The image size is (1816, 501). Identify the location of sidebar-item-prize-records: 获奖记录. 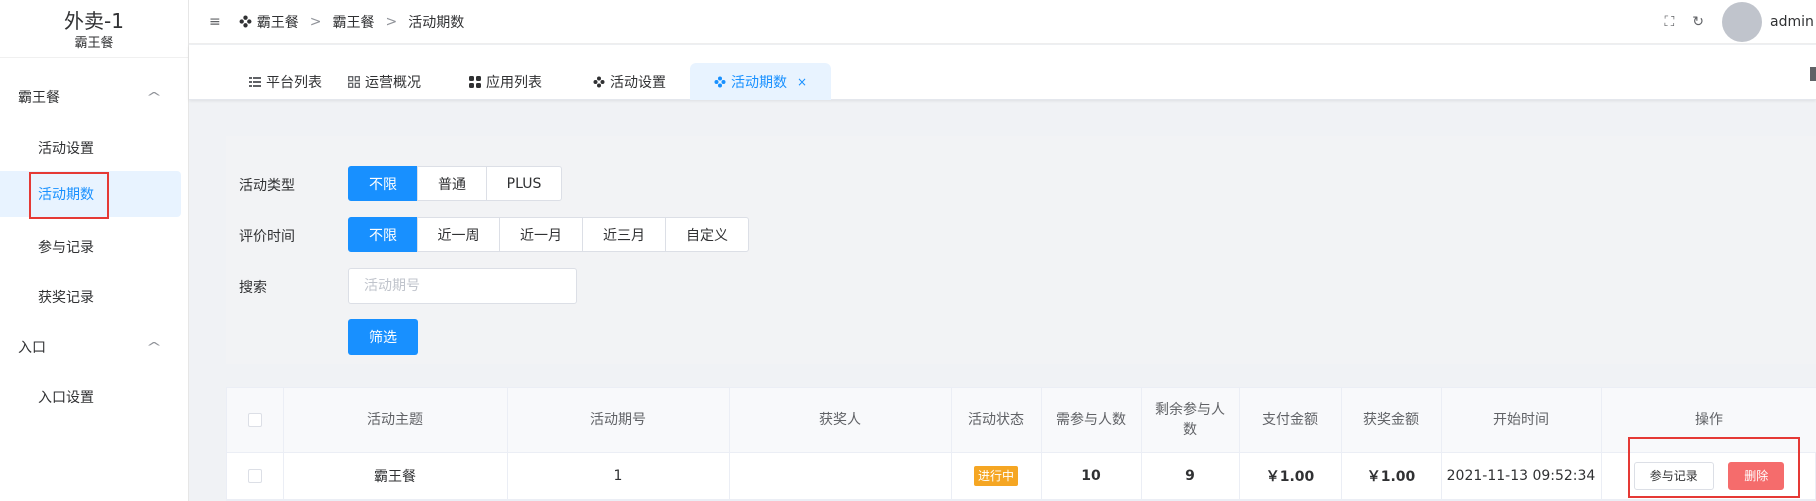
(94, 297).